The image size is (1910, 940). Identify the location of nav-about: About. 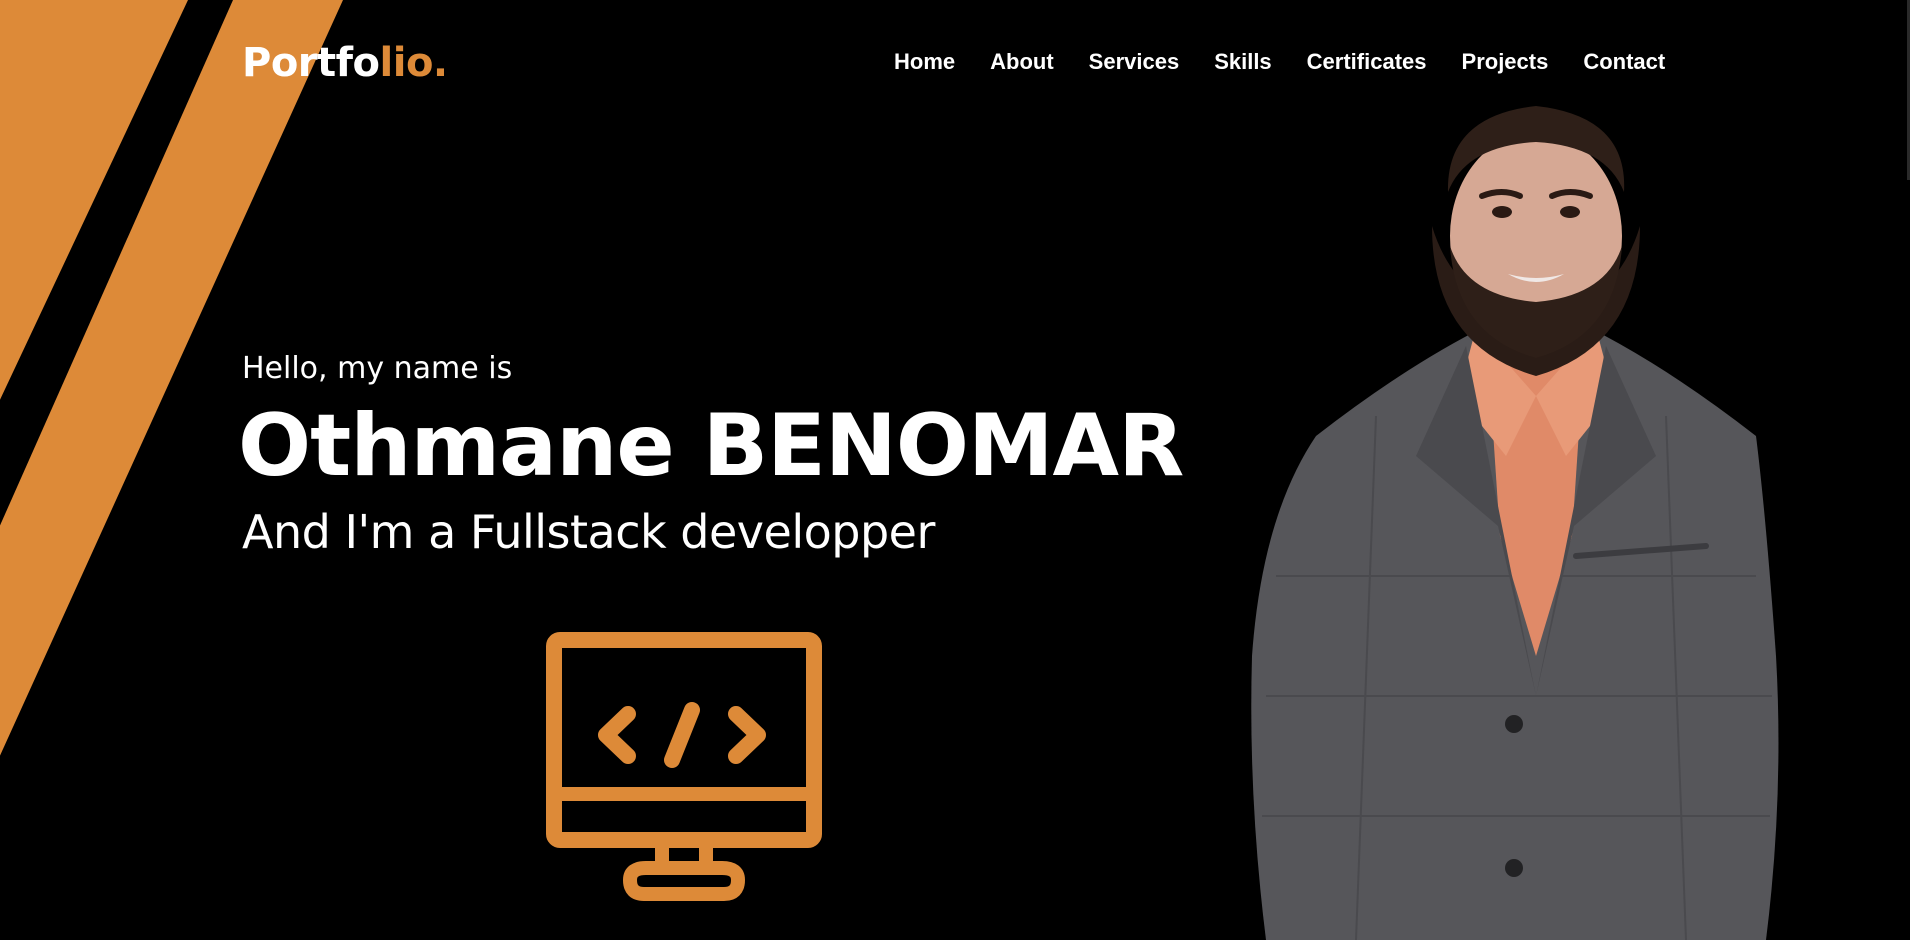
(1022, 62).